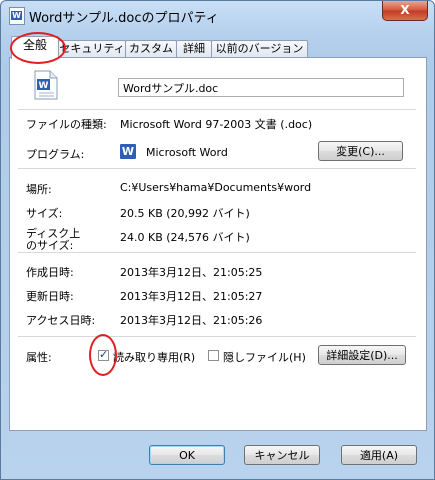  I want to click on file-type-label: ファイルの種類:, so click(66, 124).